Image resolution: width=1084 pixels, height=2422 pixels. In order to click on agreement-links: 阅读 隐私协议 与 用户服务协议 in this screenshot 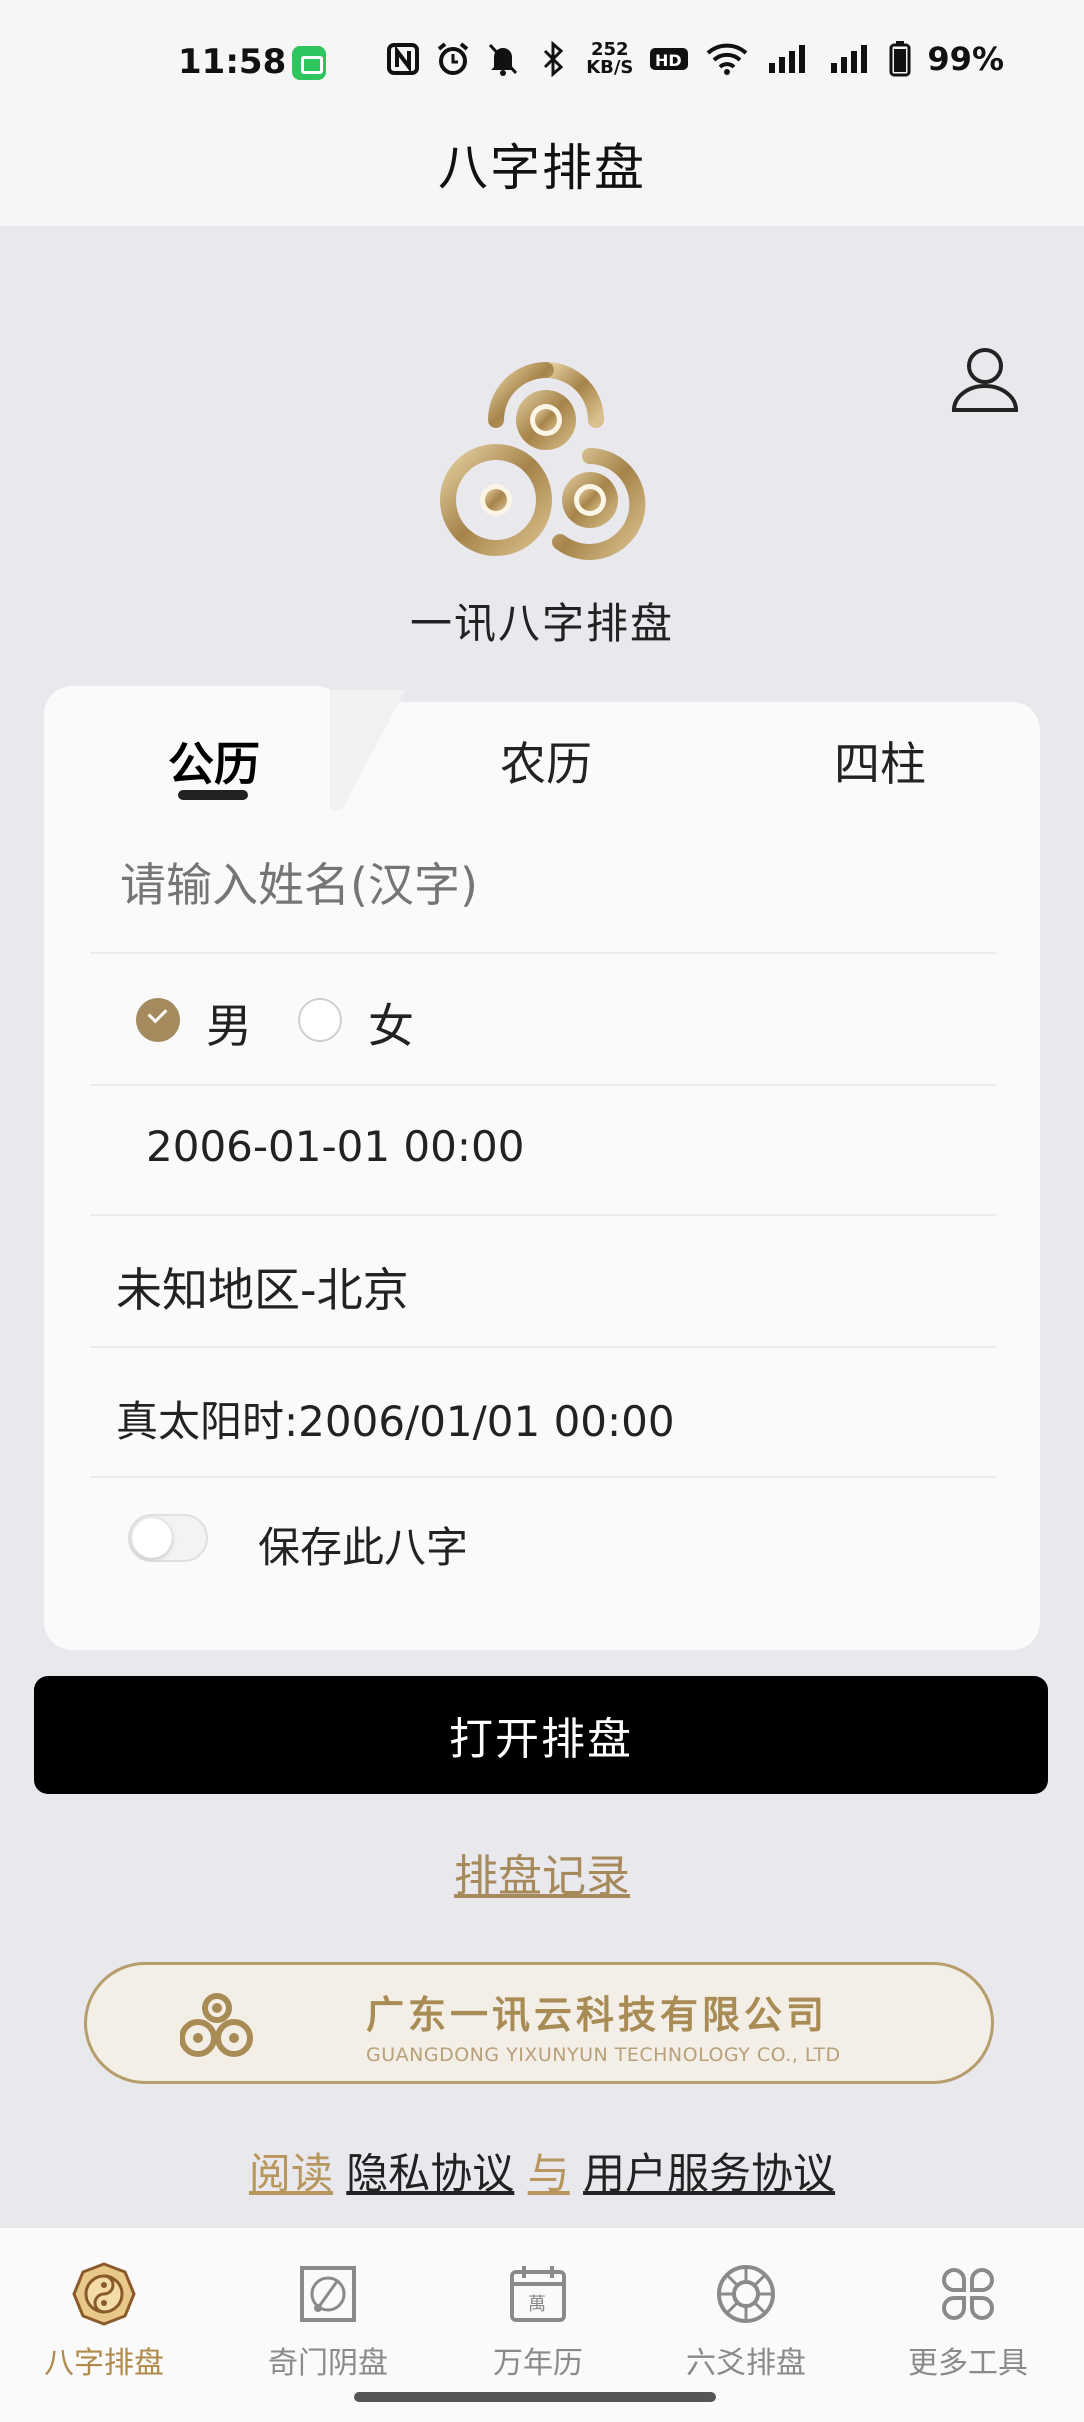, I will do `click(542, 2170)`.